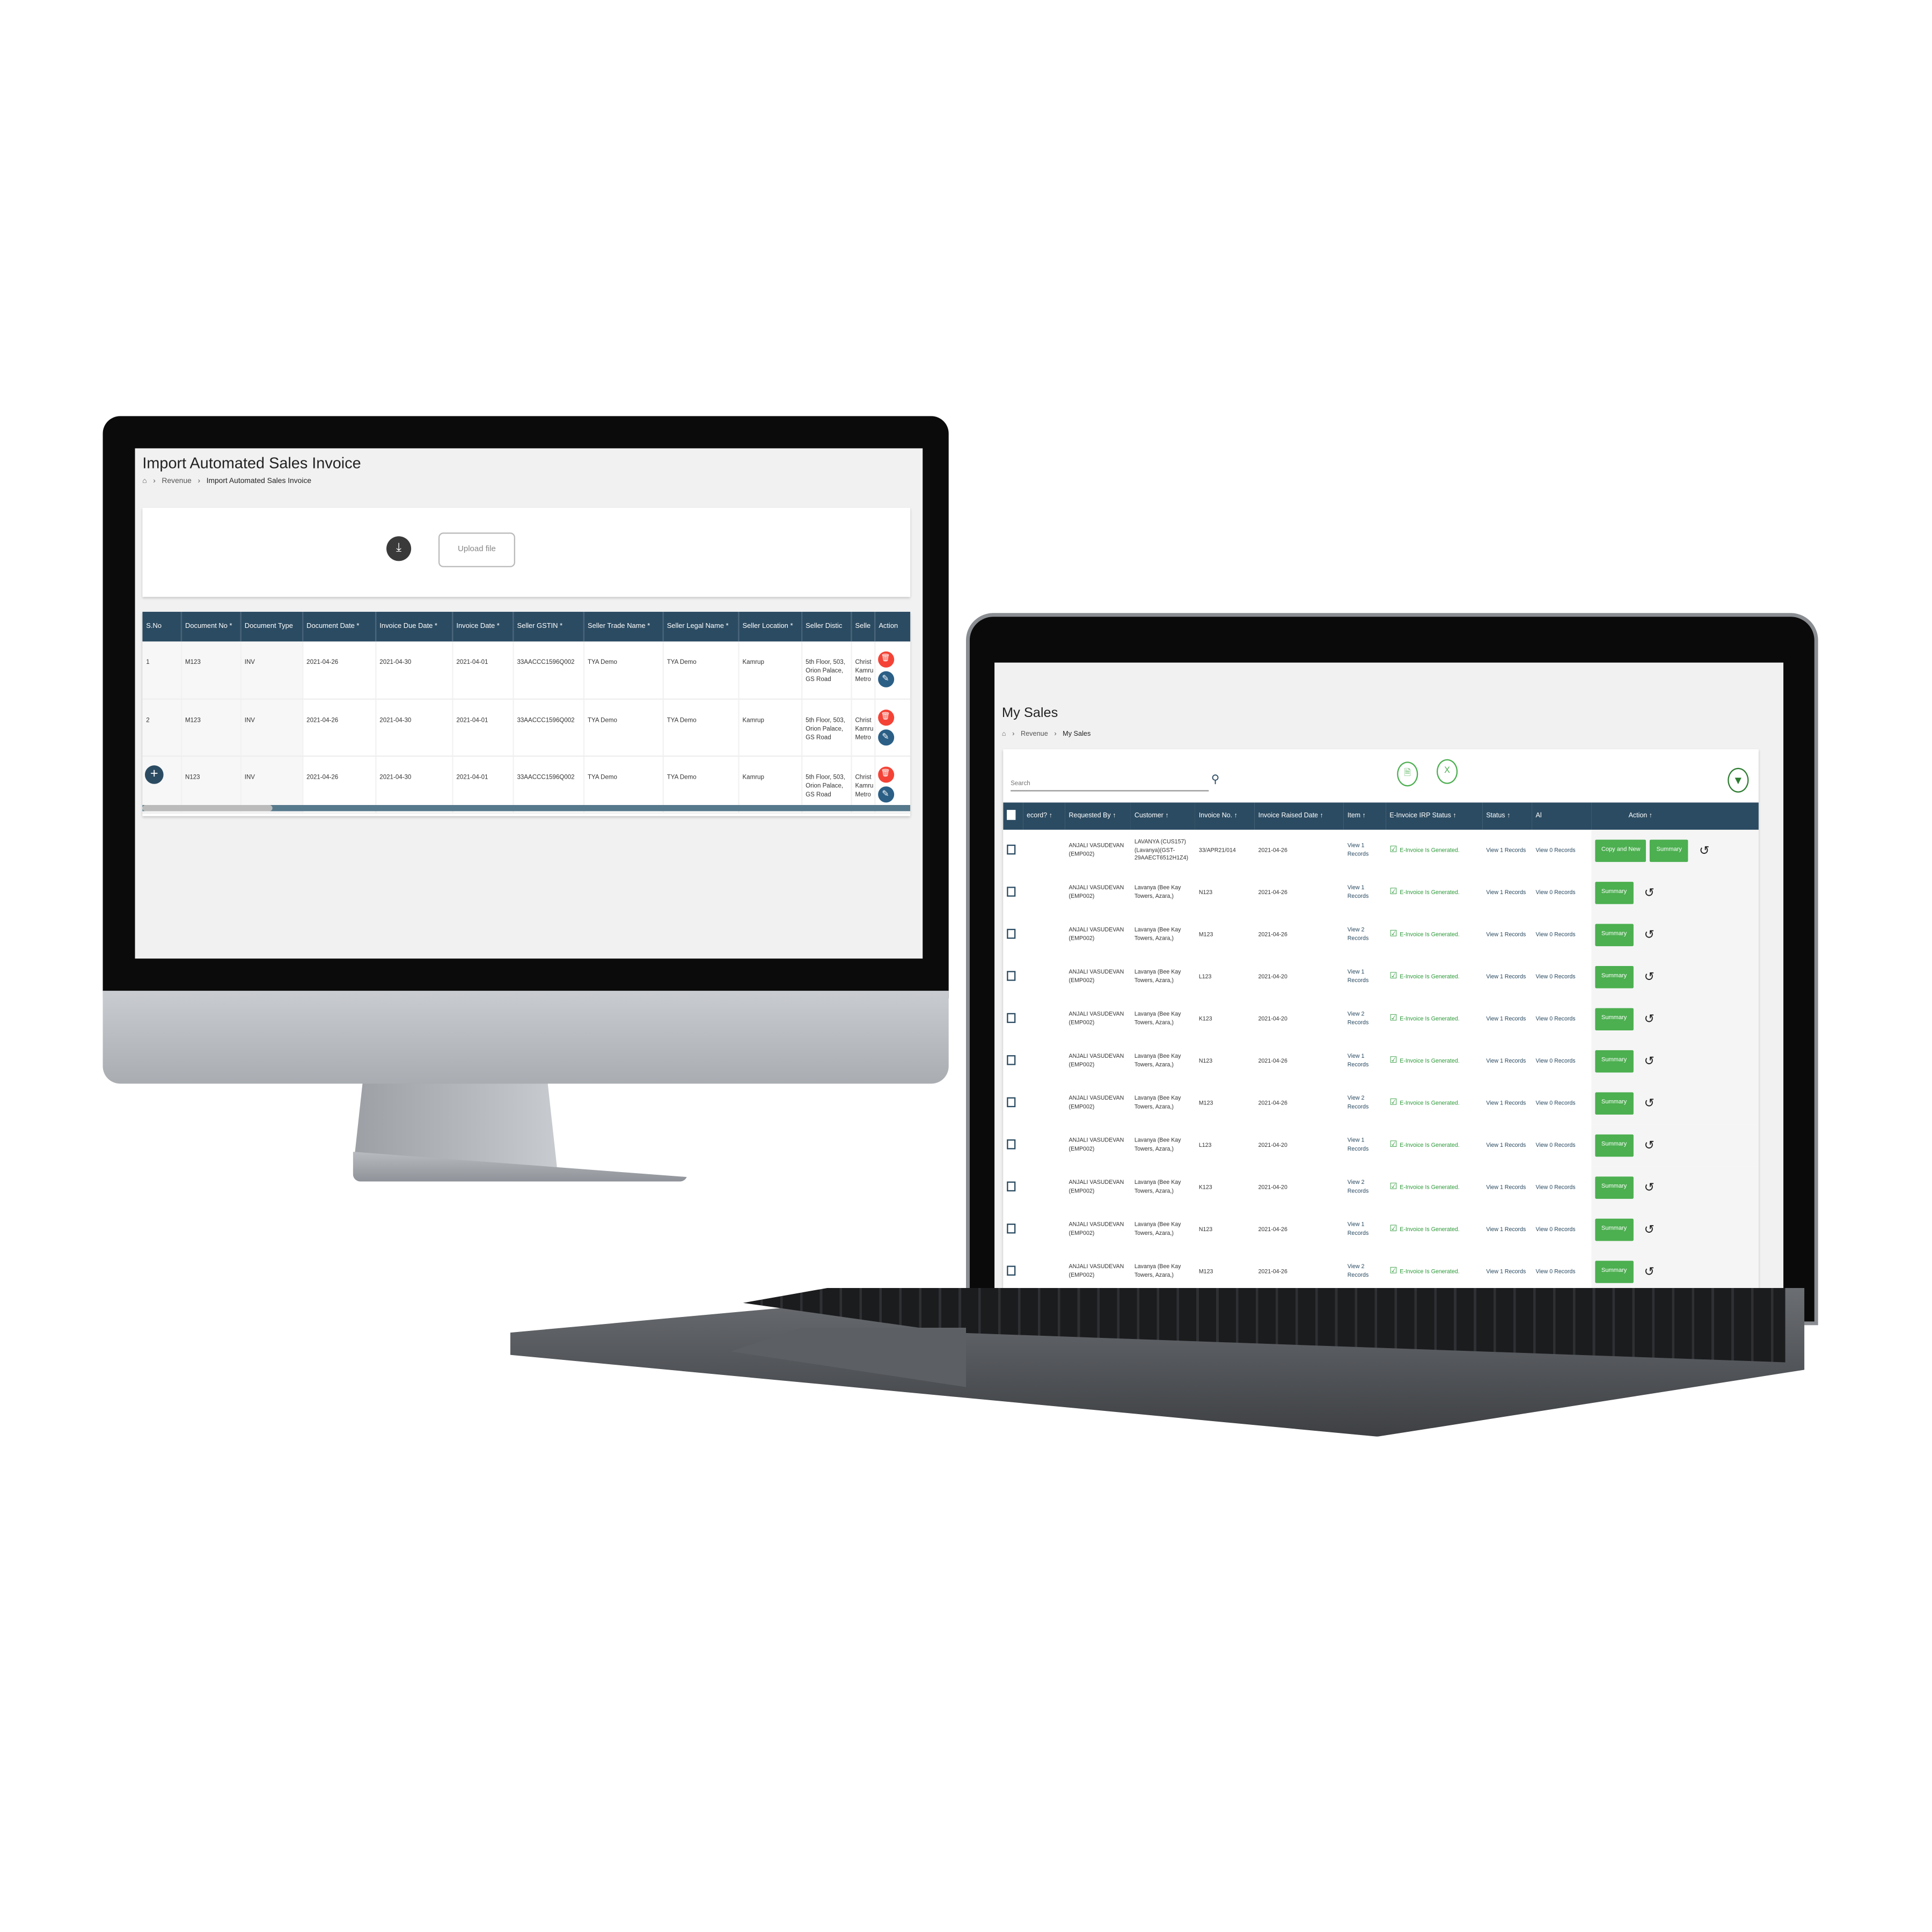 The width and height of the screenshot is (1932, 1932). What do you see at coordinates (1562, 816) in the screenshot?
I see `column-header: Al` at bounding box center [1562, 816].